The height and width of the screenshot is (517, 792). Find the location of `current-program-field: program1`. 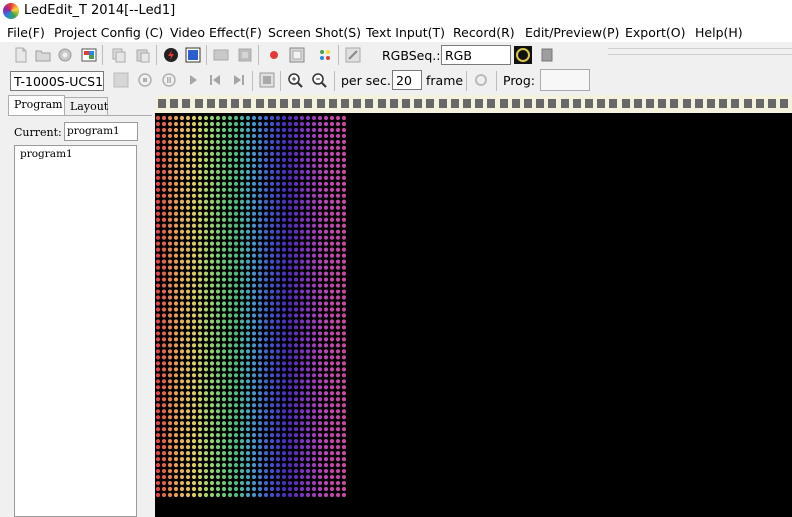

current-program-field: program1 is located at coordinates (101, 131).